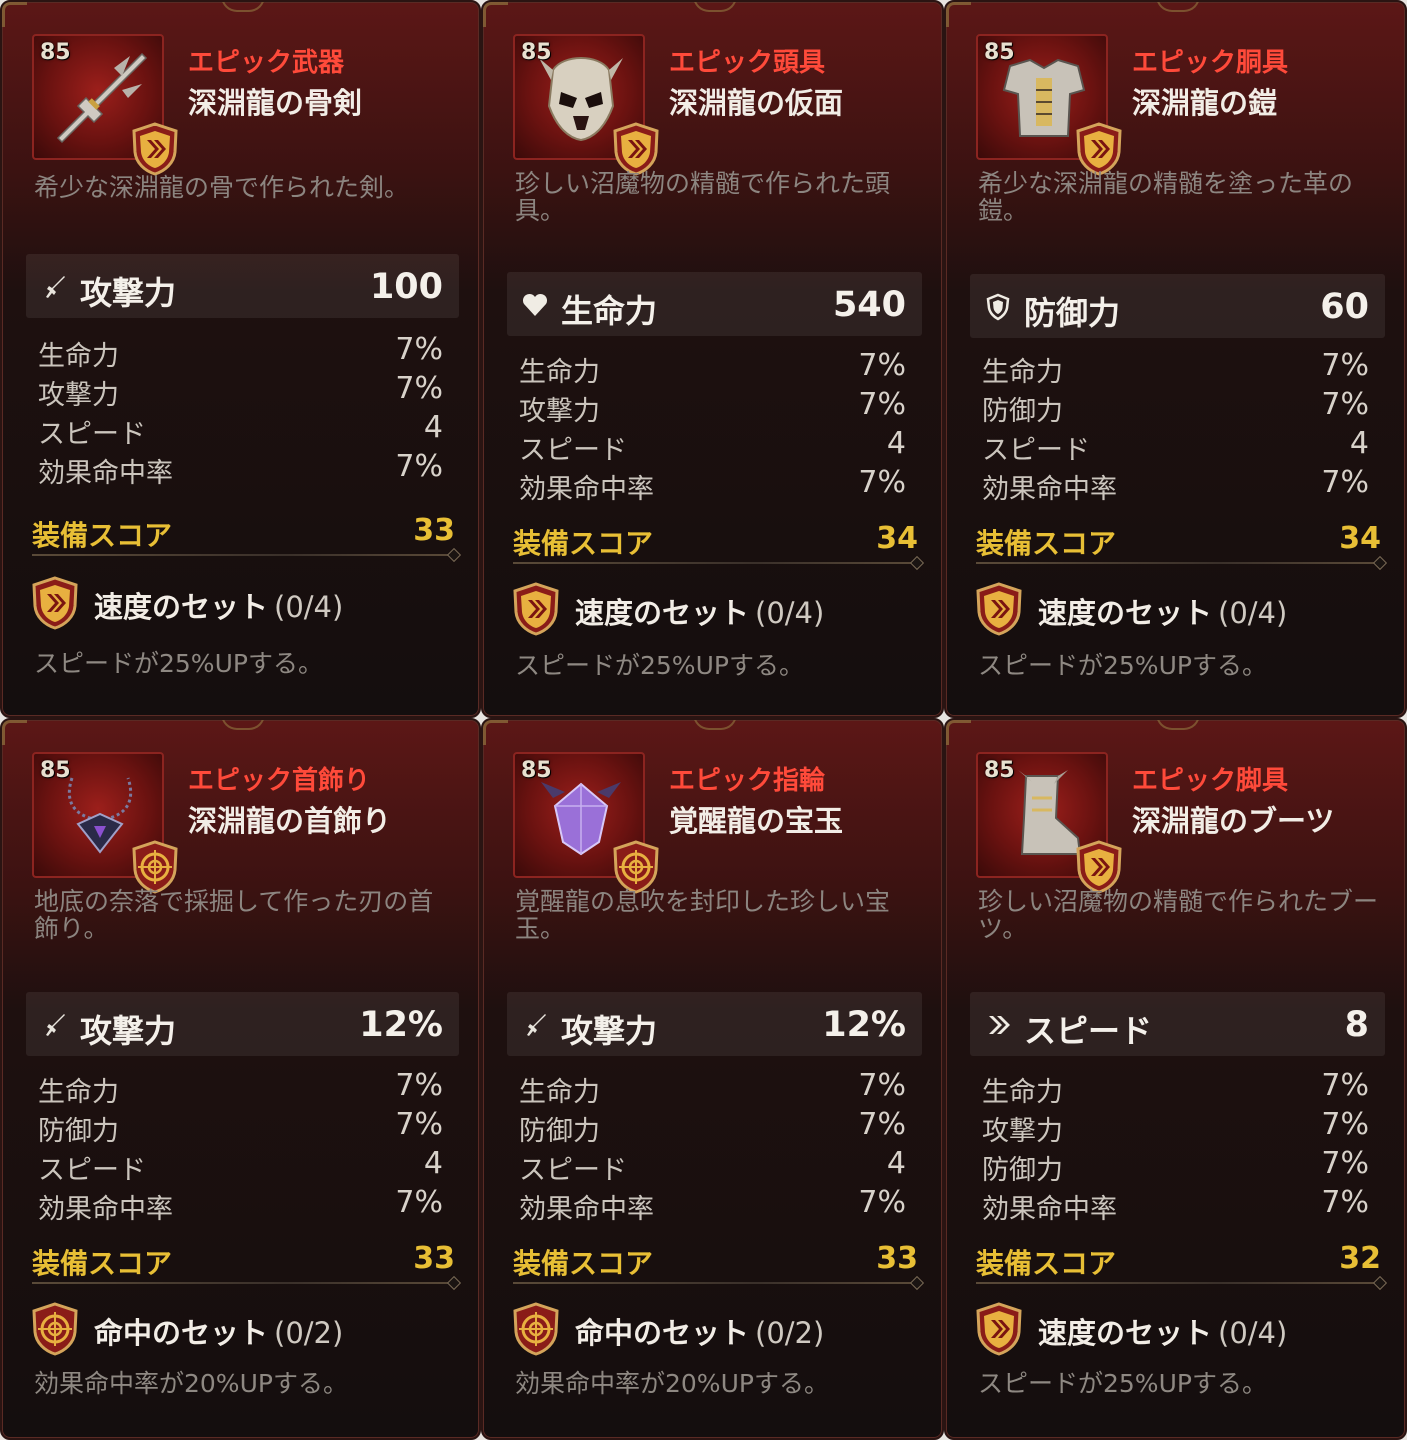 The image size is (1407, 1440). Describe the element at coordinates (240, 1088) in the screenshot. I see `sub-stat-row: 生命力 7%` at that location.